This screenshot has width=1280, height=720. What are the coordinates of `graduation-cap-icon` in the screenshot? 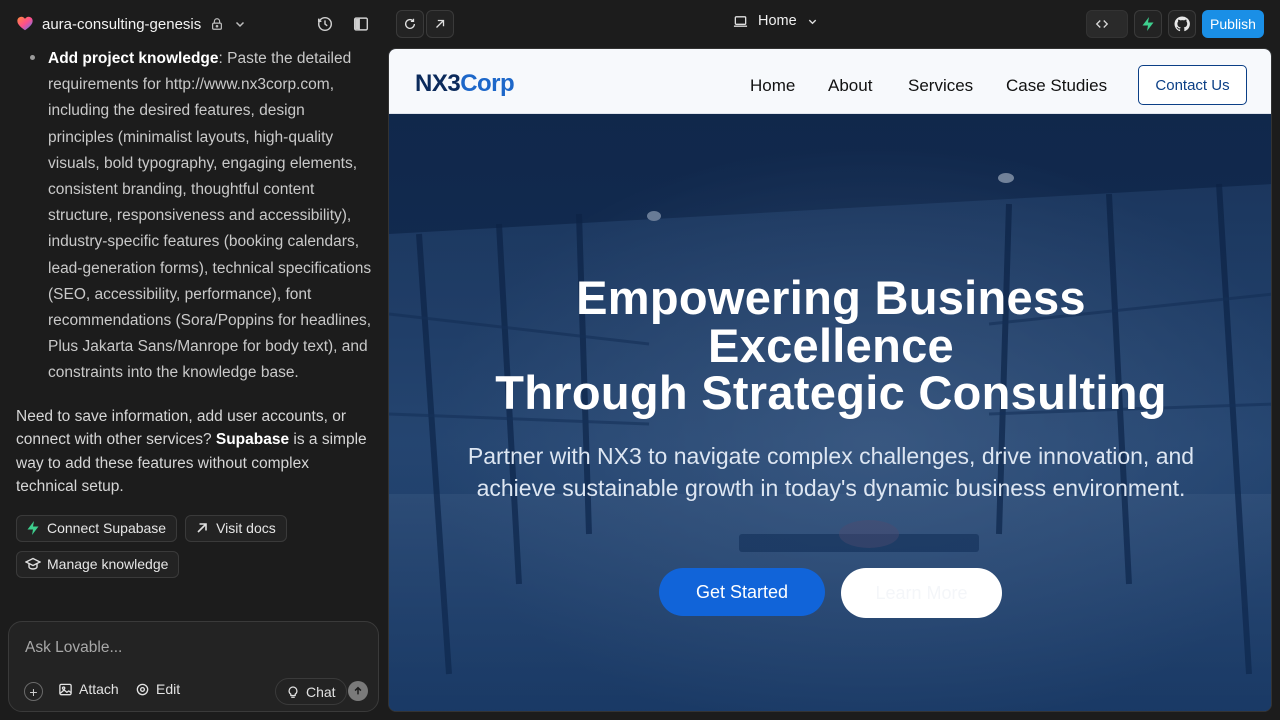 It's located at (33, 563).